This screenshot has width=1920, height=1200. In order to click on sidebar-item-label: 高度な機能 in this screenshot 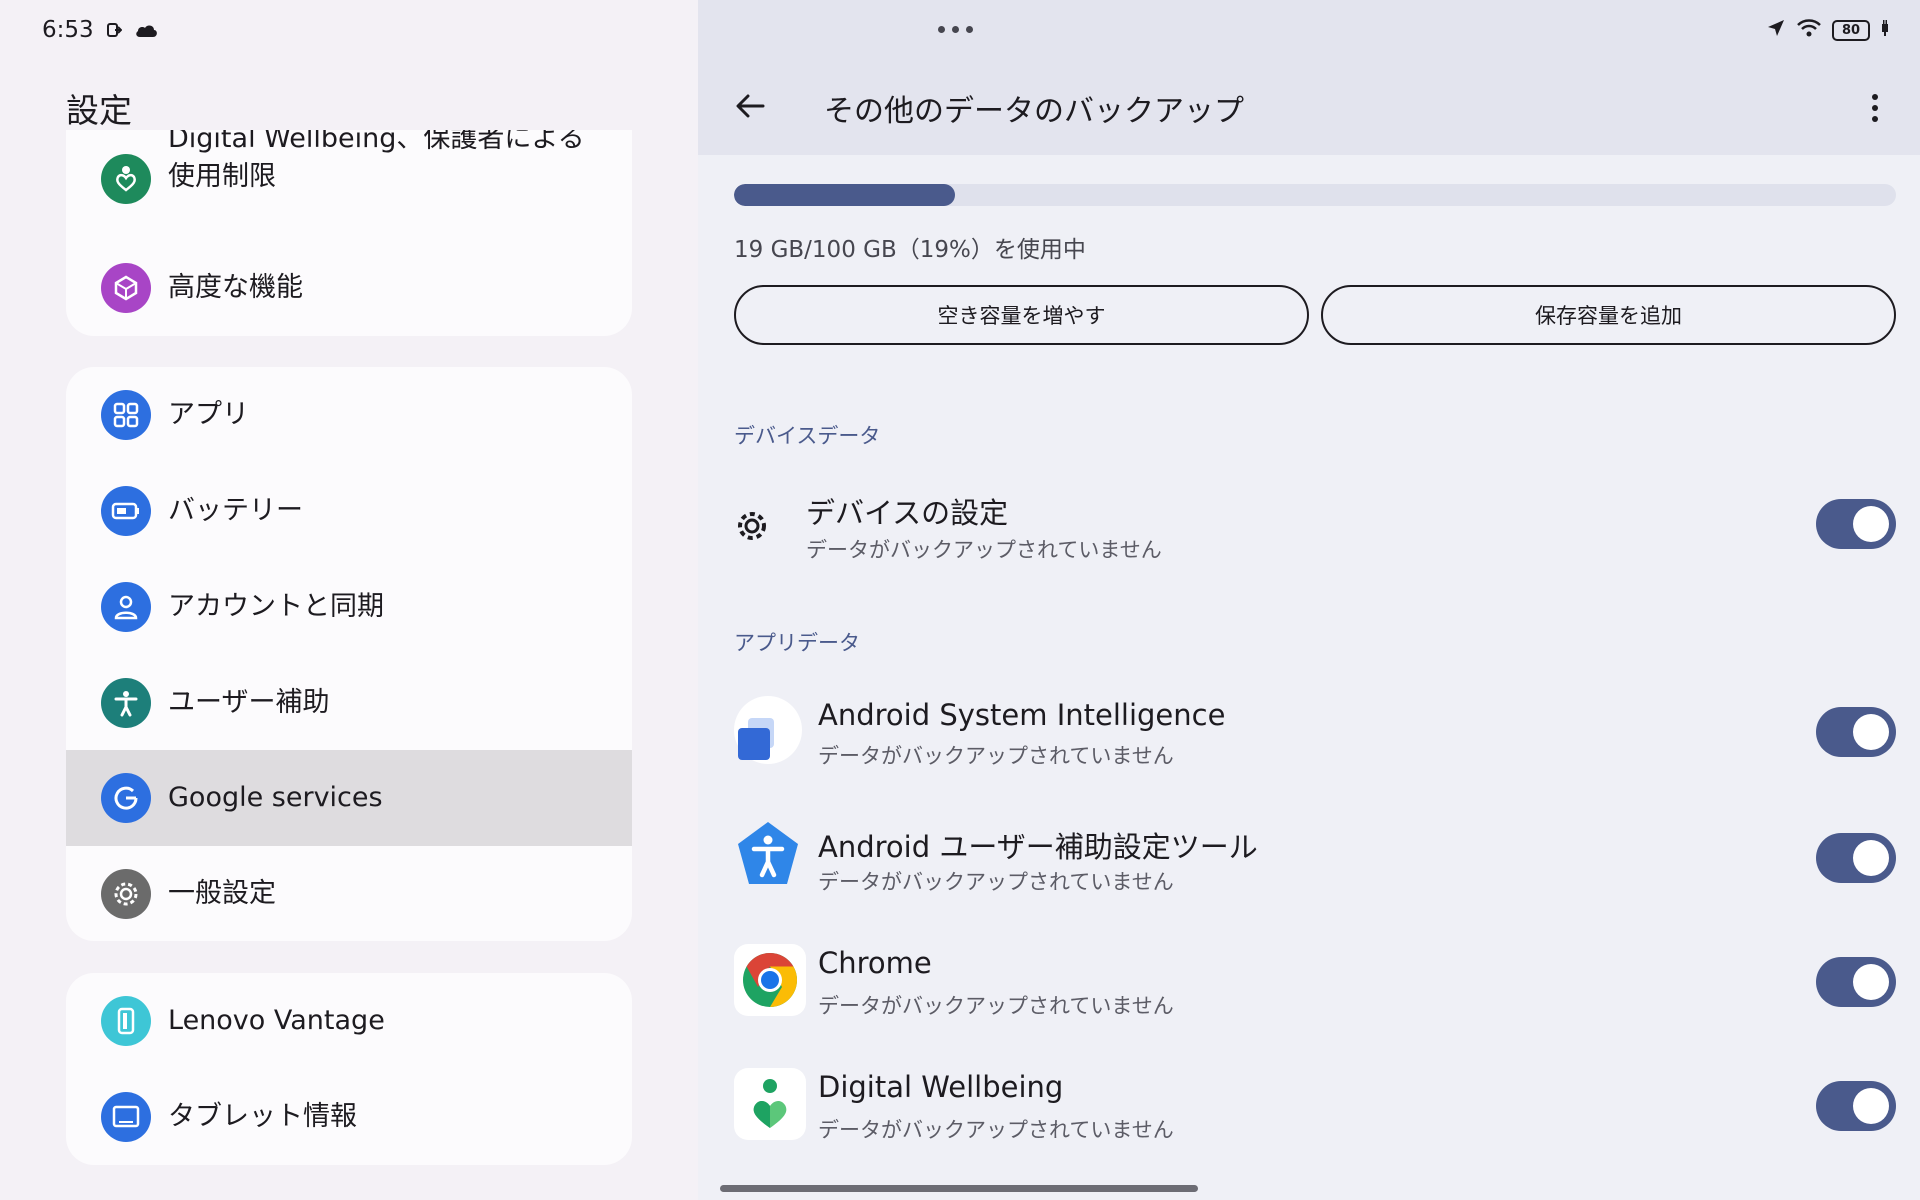, I will do `click(235, 287)`.